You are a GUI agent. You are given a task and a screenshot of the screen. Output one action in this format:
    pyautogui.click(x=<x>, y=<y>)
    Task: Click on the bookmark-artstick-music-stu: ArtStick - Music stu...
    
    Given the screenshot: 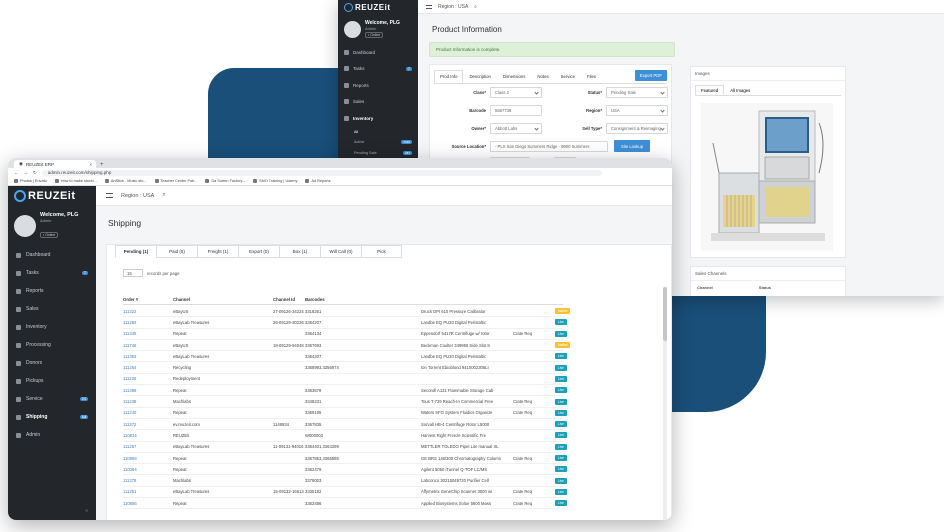 What is the action you would take?
    pyautogui.click(x=125, y=181)
    